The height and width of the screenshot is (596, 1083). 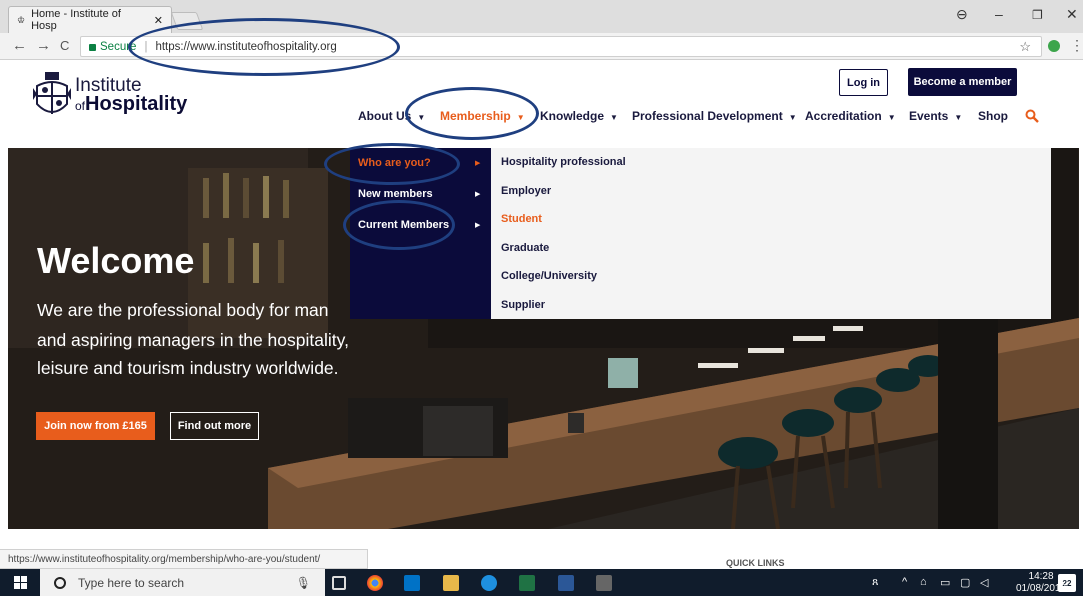 I want to click on calculator-icon, so click(x=604, y=583).